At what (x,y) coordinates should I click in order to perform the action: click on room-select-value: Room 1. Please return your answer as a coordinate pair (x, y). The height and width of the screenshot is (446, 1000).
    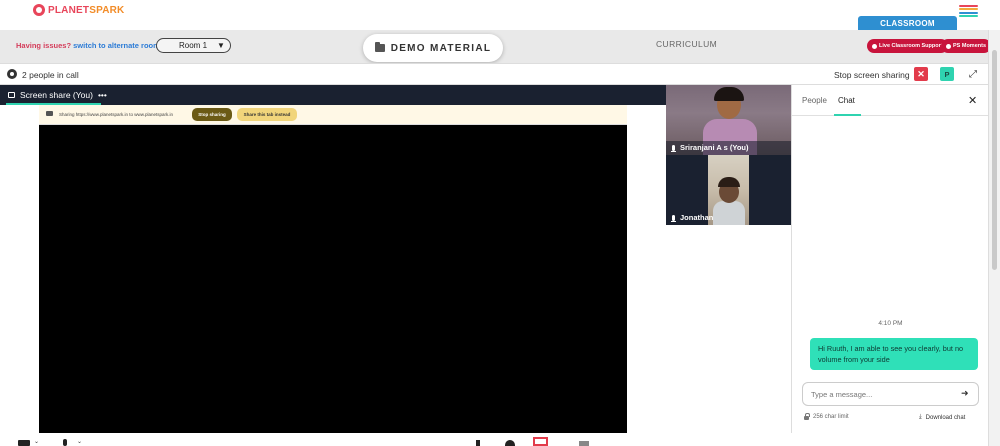
    Looking at the image, I should click on (193, 45).